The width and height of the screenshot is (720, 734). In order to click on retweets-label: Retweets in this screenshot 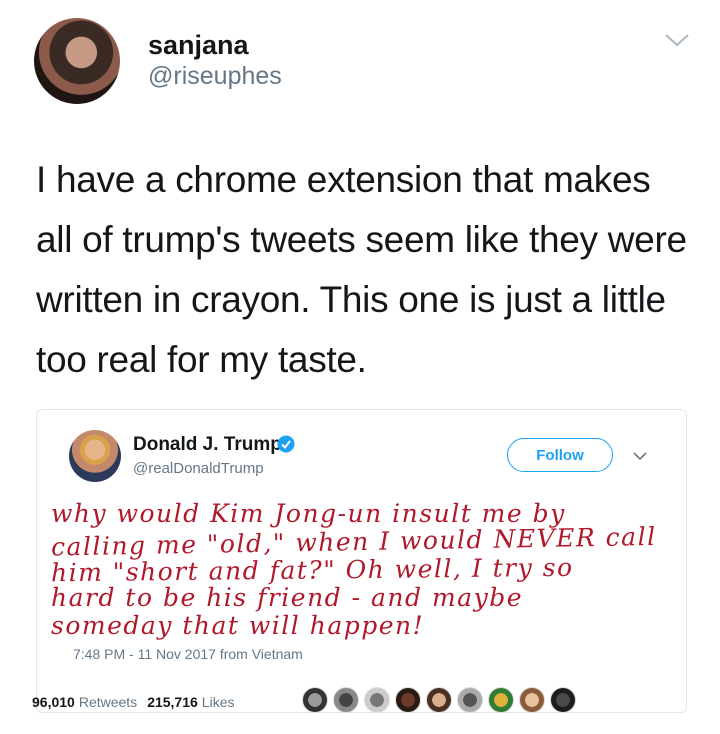, I will do `click(108, 702)`.